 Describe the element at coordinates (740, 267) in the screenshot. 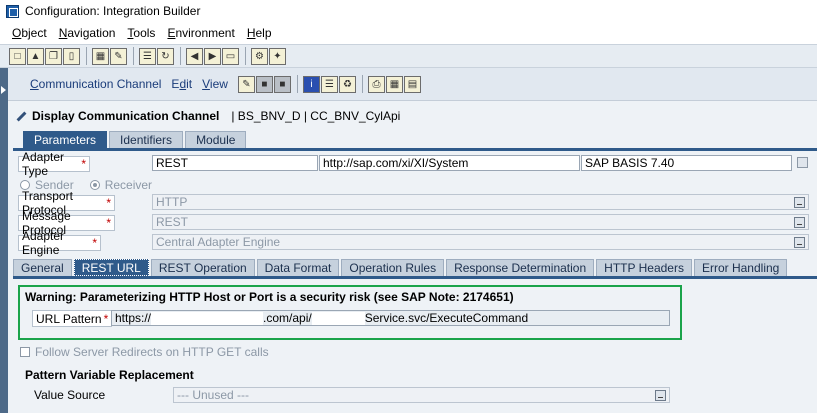

I see `tab-error-handling: Error Handling` at that location.